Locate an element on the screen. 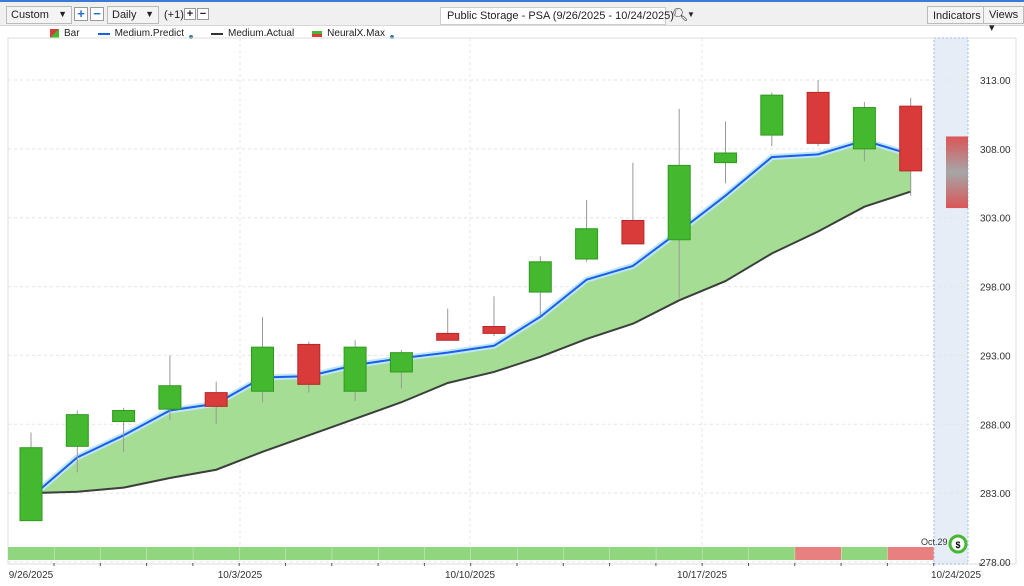  x-tick-label: 10/10/2025 is located at coordinates (470, 575).